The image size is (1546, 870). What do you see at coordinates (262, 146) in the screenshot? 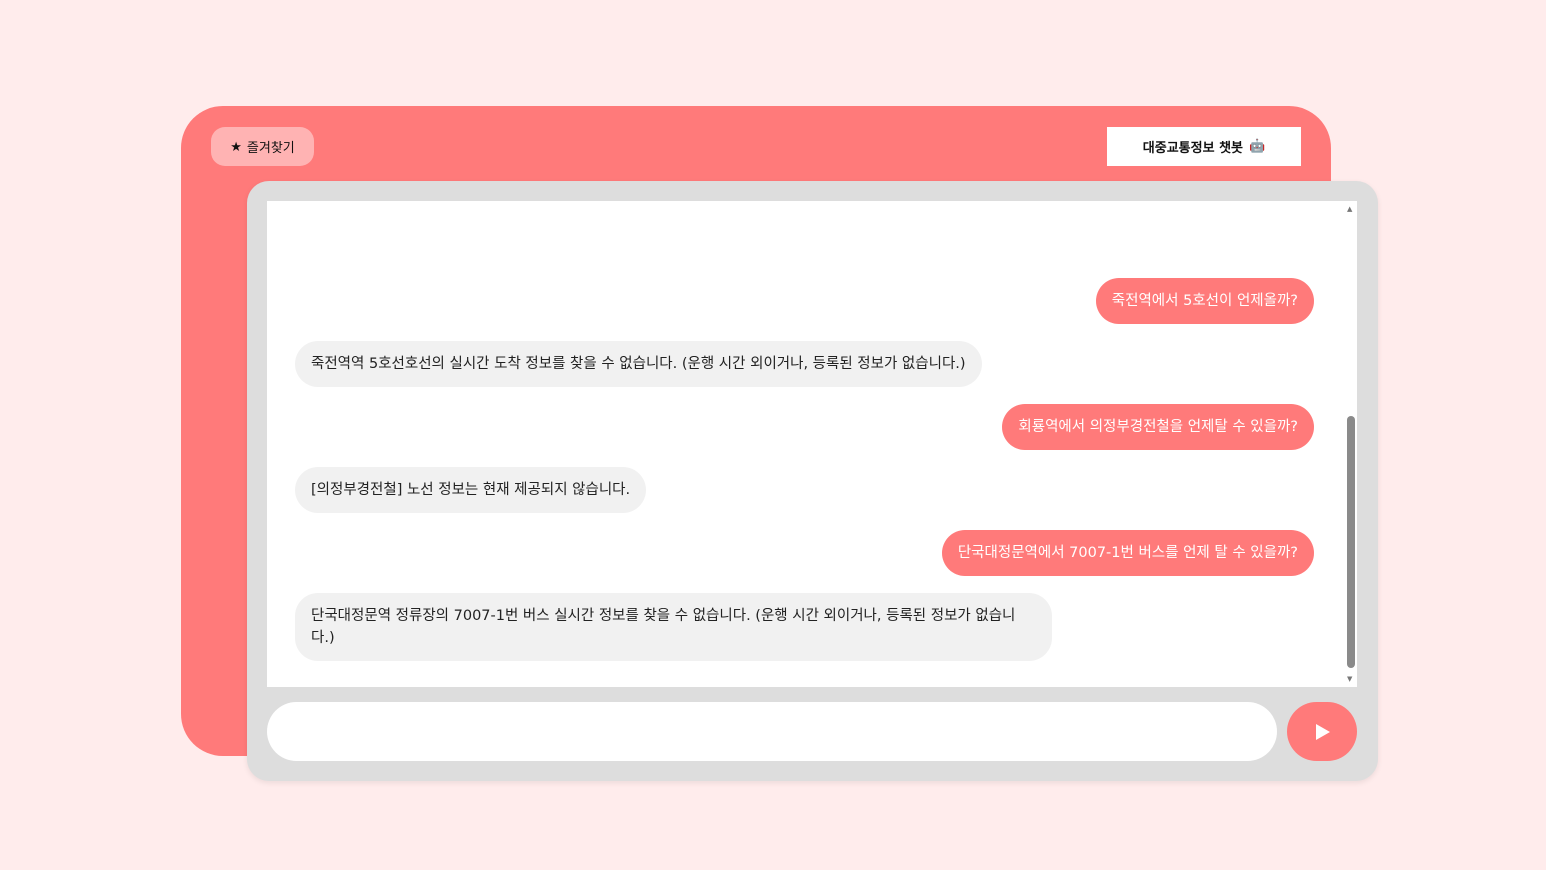
I see `favorites-button: ★ 즐겨찾기` at bounding box center [262, 146].